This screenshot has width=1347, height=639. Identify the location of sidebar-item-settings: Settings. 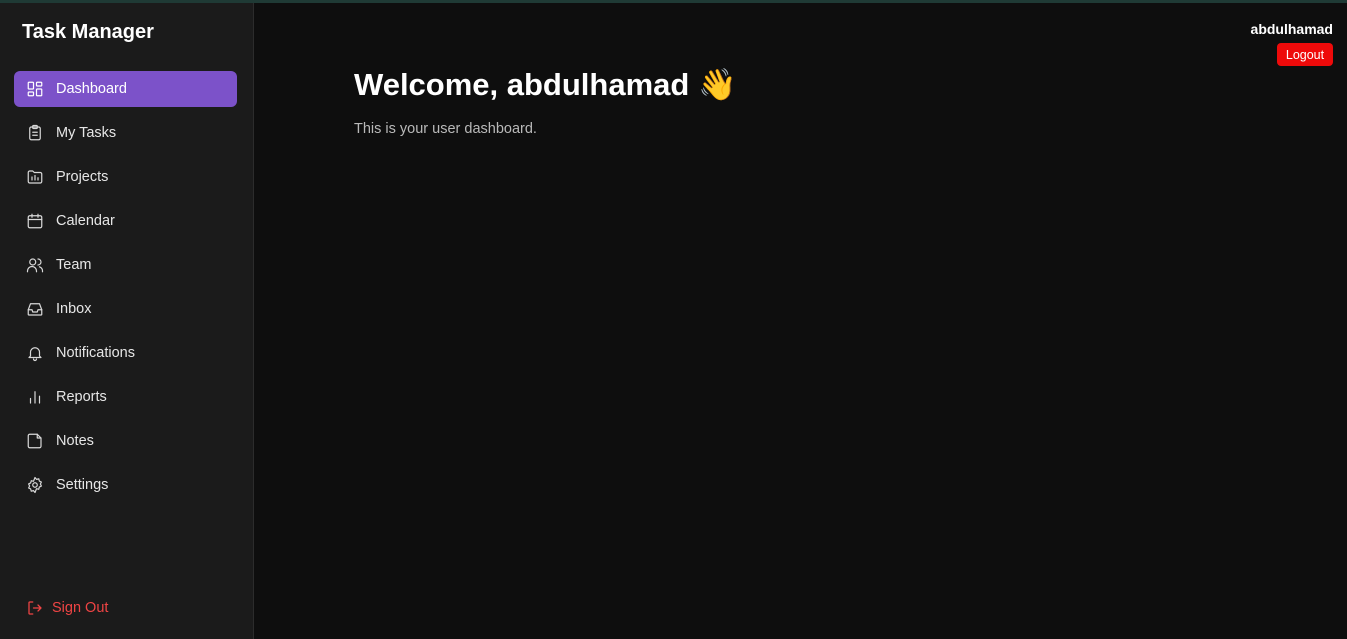
(125, 485).